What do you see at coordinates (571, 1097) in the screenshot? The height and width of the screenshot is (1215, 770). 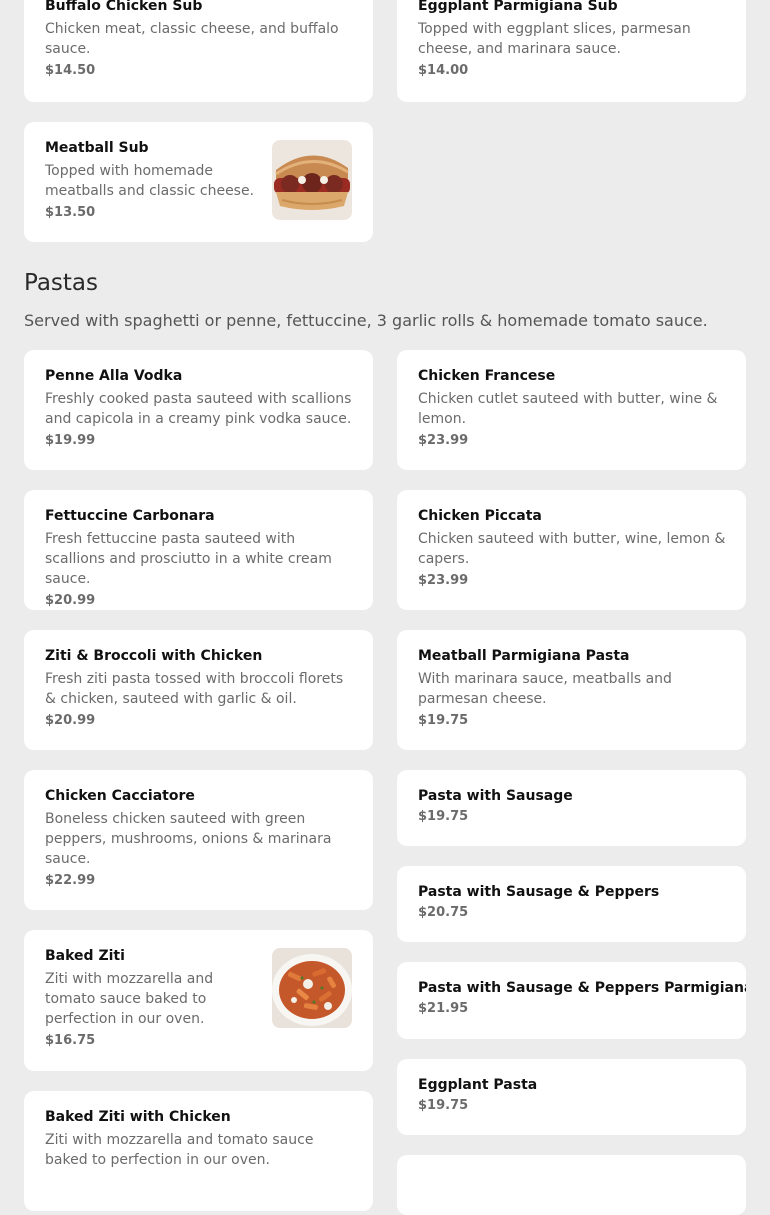 I see `menu-item-card: Eggplant Pasta $19.75` at bounding box center [571, 1097].